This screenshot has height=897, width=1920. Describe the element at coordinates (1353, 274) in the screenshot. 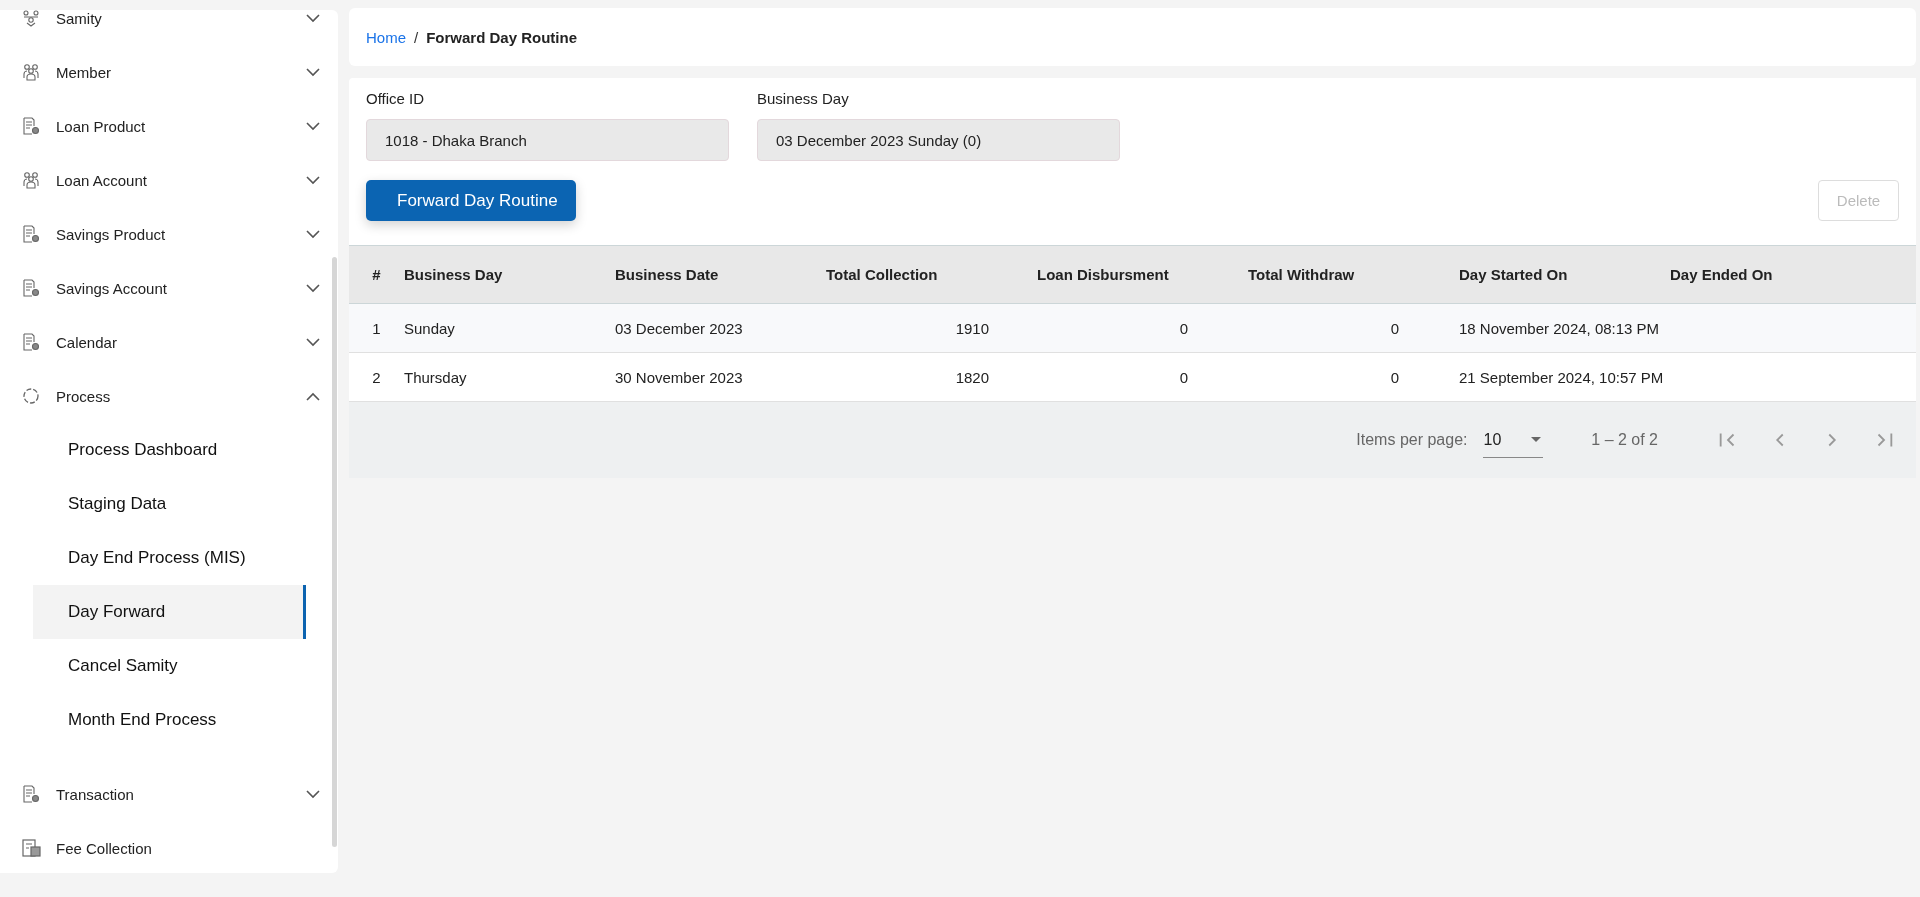

I see `column-header: Total Withdraw` at that location.